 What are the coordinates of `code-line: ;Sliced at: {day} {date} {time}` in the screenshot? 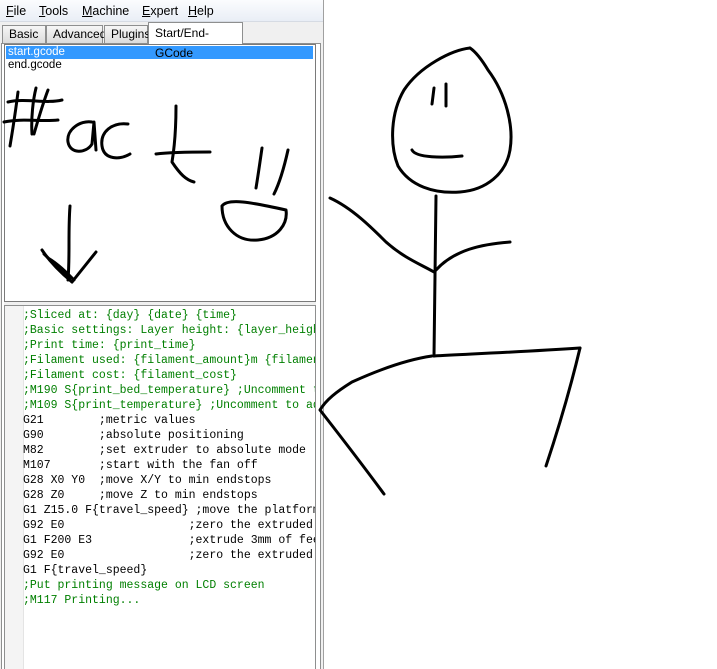 It's located at (130, 315).